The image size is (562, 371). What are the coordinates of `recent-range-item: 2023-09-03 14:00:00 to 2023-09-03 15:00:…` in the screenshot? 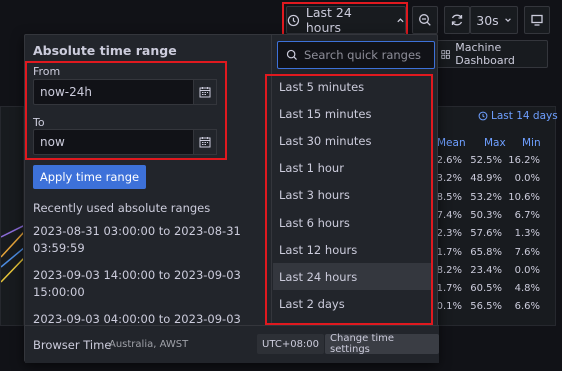 It's located at (140, 284).